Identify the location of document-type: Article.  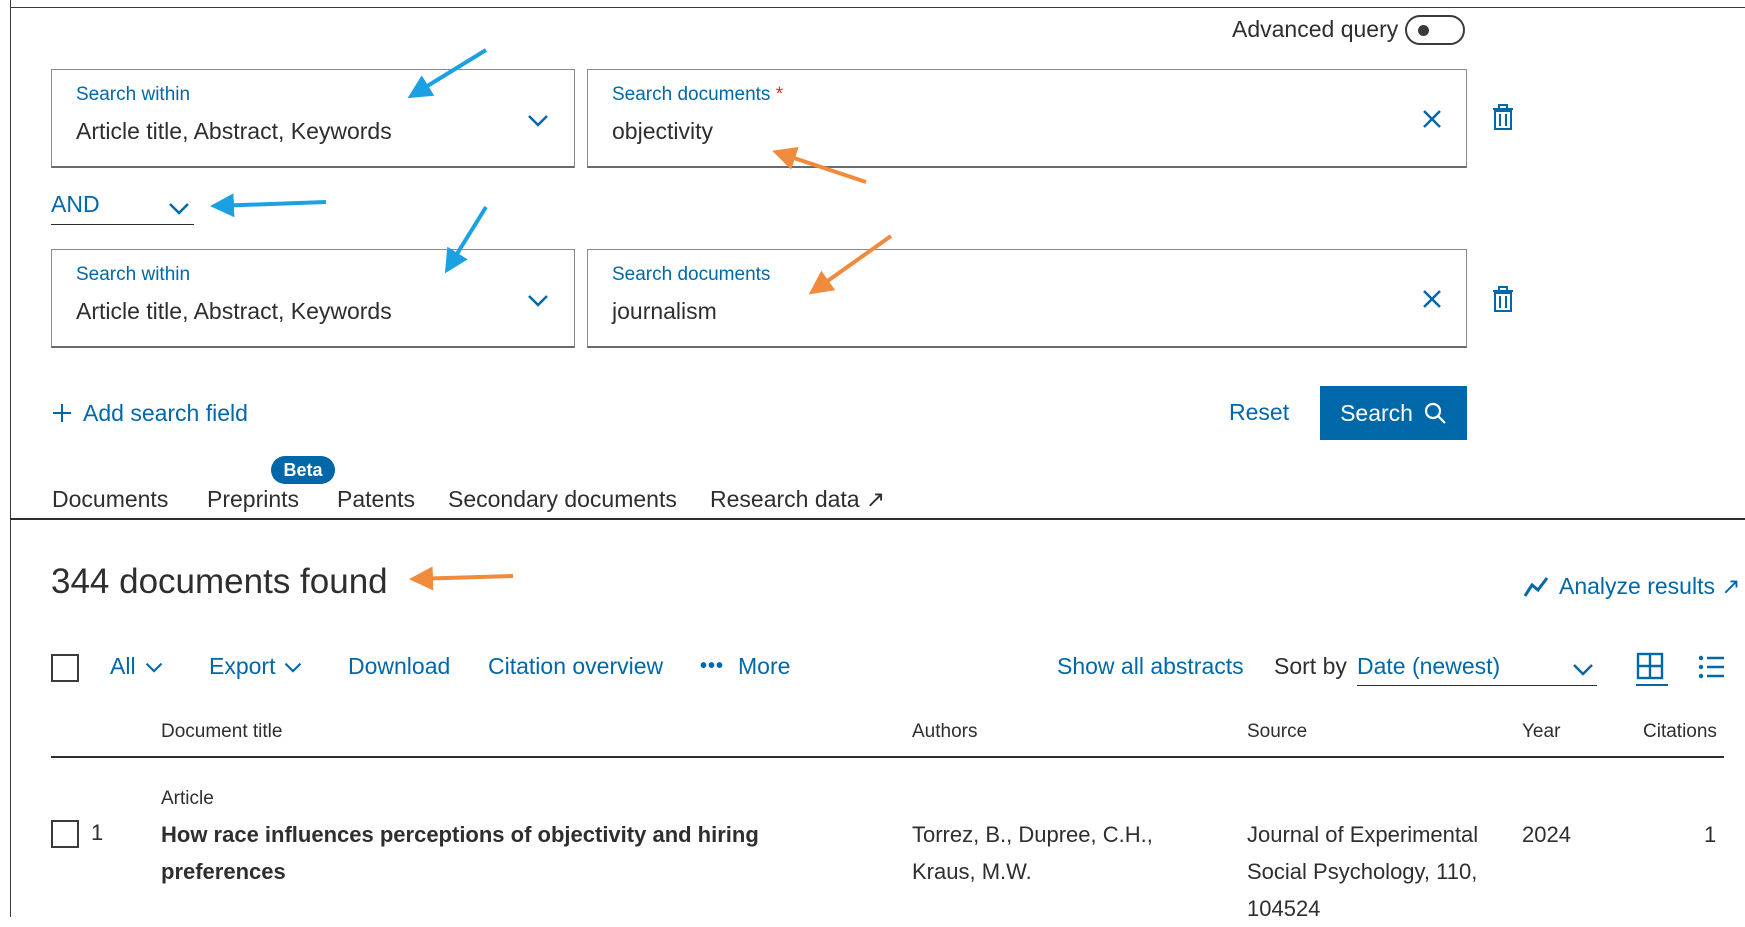
(187, 798).